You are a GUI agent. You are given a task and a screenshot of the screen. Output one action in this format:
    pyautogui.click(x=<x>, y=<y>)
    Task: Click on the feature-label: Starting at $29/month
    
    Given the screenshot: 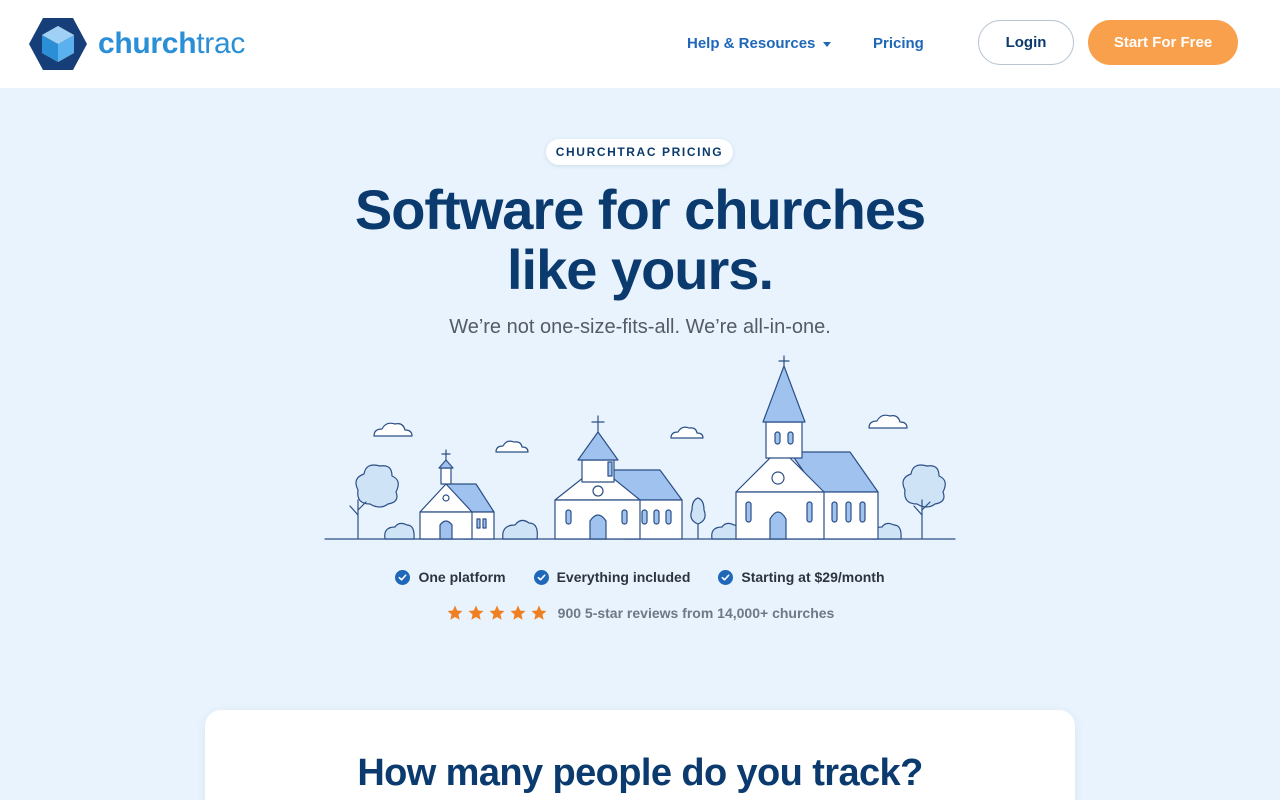 What is the action you would take?
    pyautogui.click(x=813, y=577)
    